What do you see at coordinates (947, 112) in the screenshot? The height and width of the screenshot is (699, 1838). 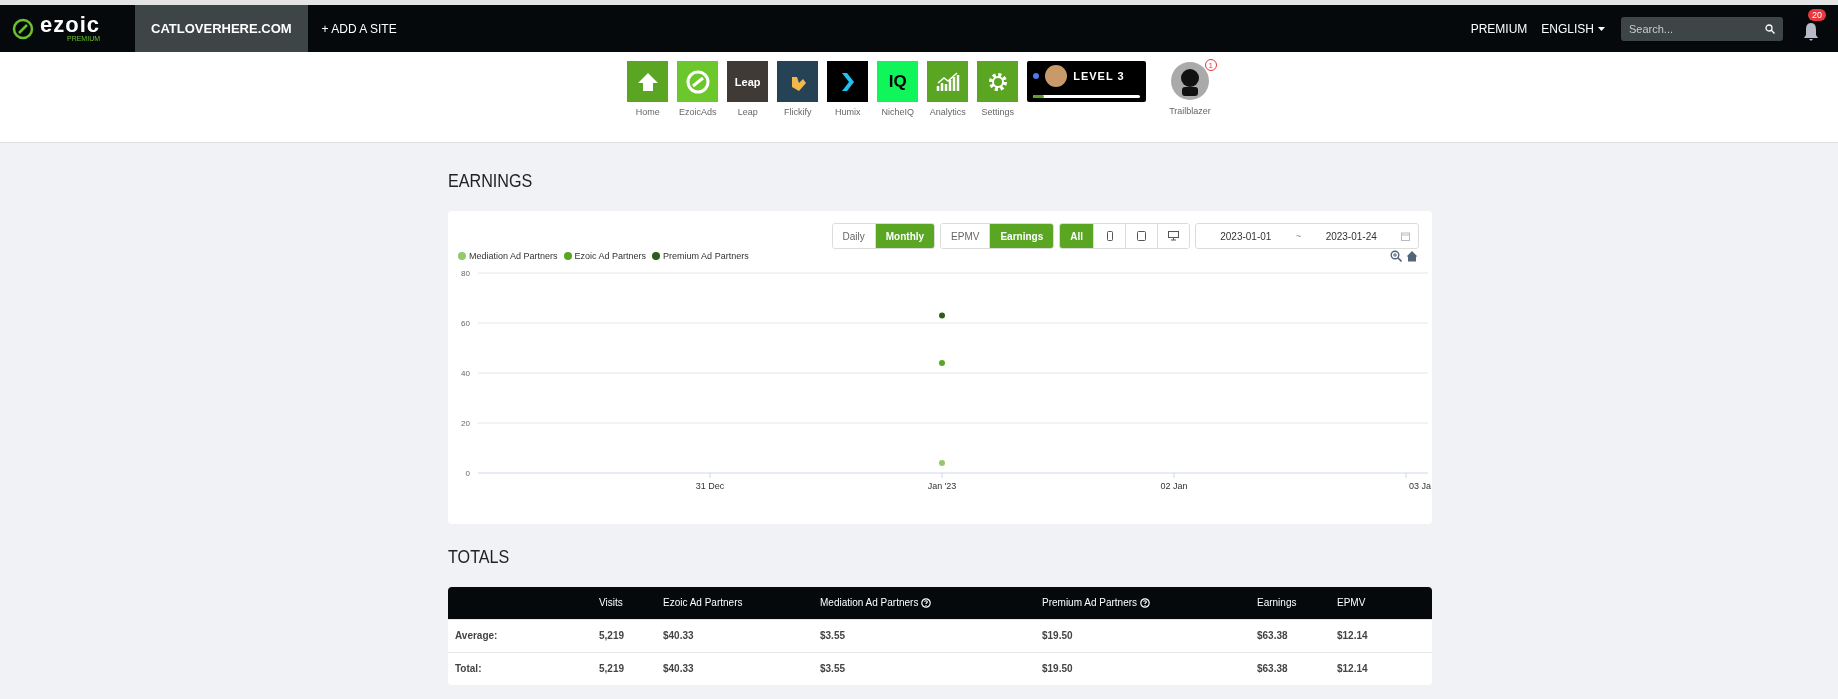 I see `app-label: Analytics` at bounding box center [947, 112].